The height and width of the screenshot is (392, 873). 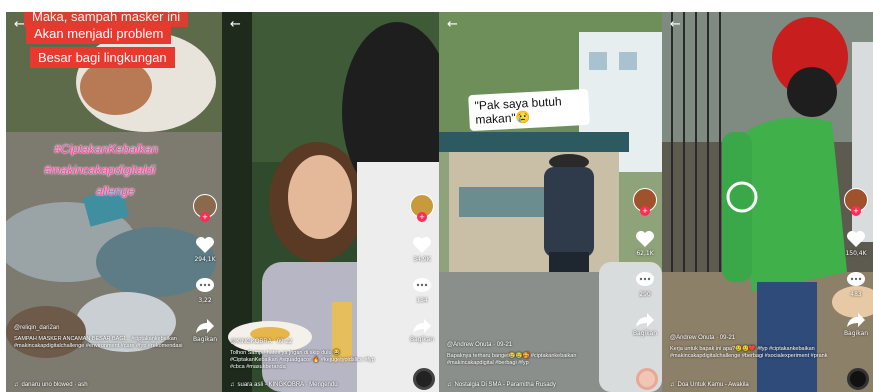 I want to click on comment-count: 3,22, so click(x=205, y=300).